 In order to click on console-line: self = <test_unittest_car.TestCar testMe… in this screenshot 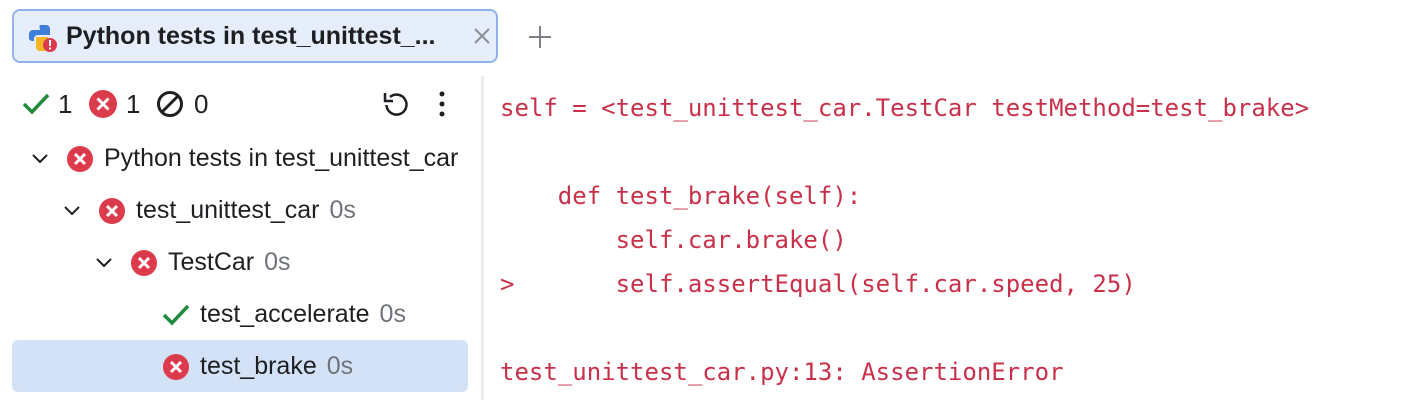, I will do `click(905, 108)`.